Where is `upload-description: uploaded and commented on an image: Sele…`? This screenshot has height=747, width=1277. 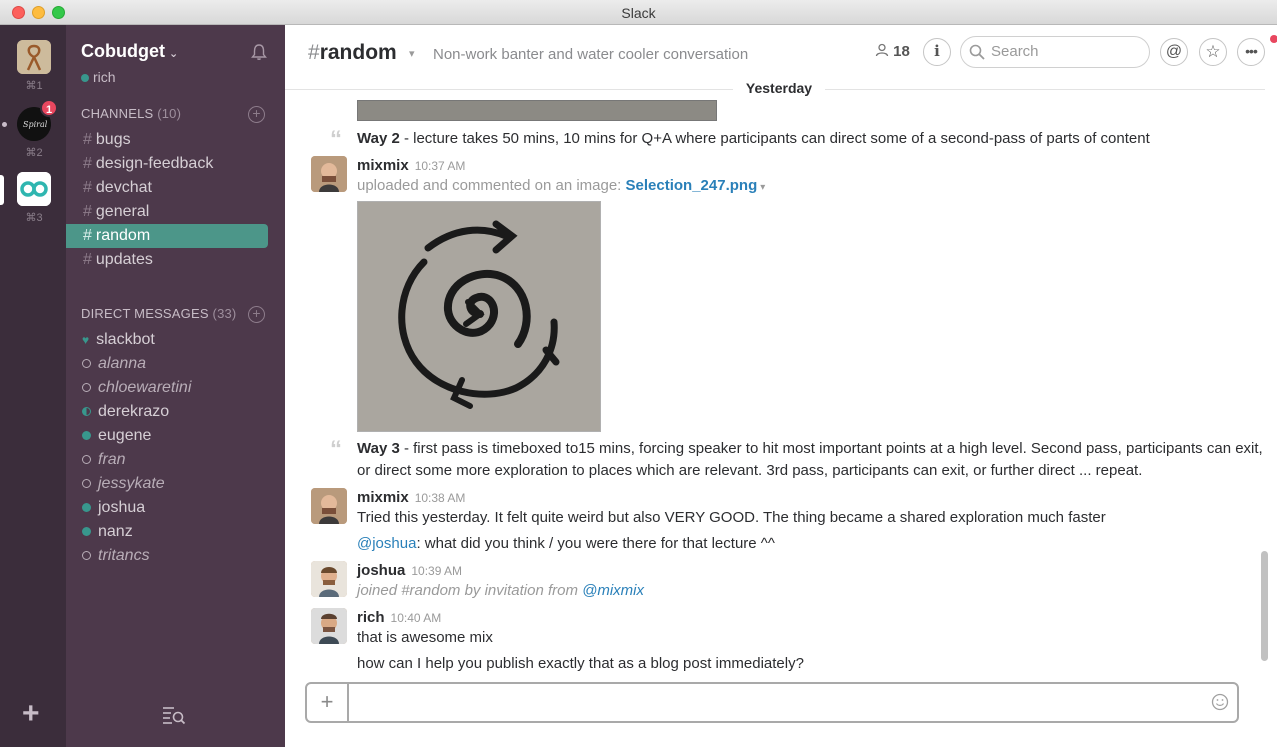 upload-description: uploaded and commented on an image: Sele… is located at coordinates (561, 185).